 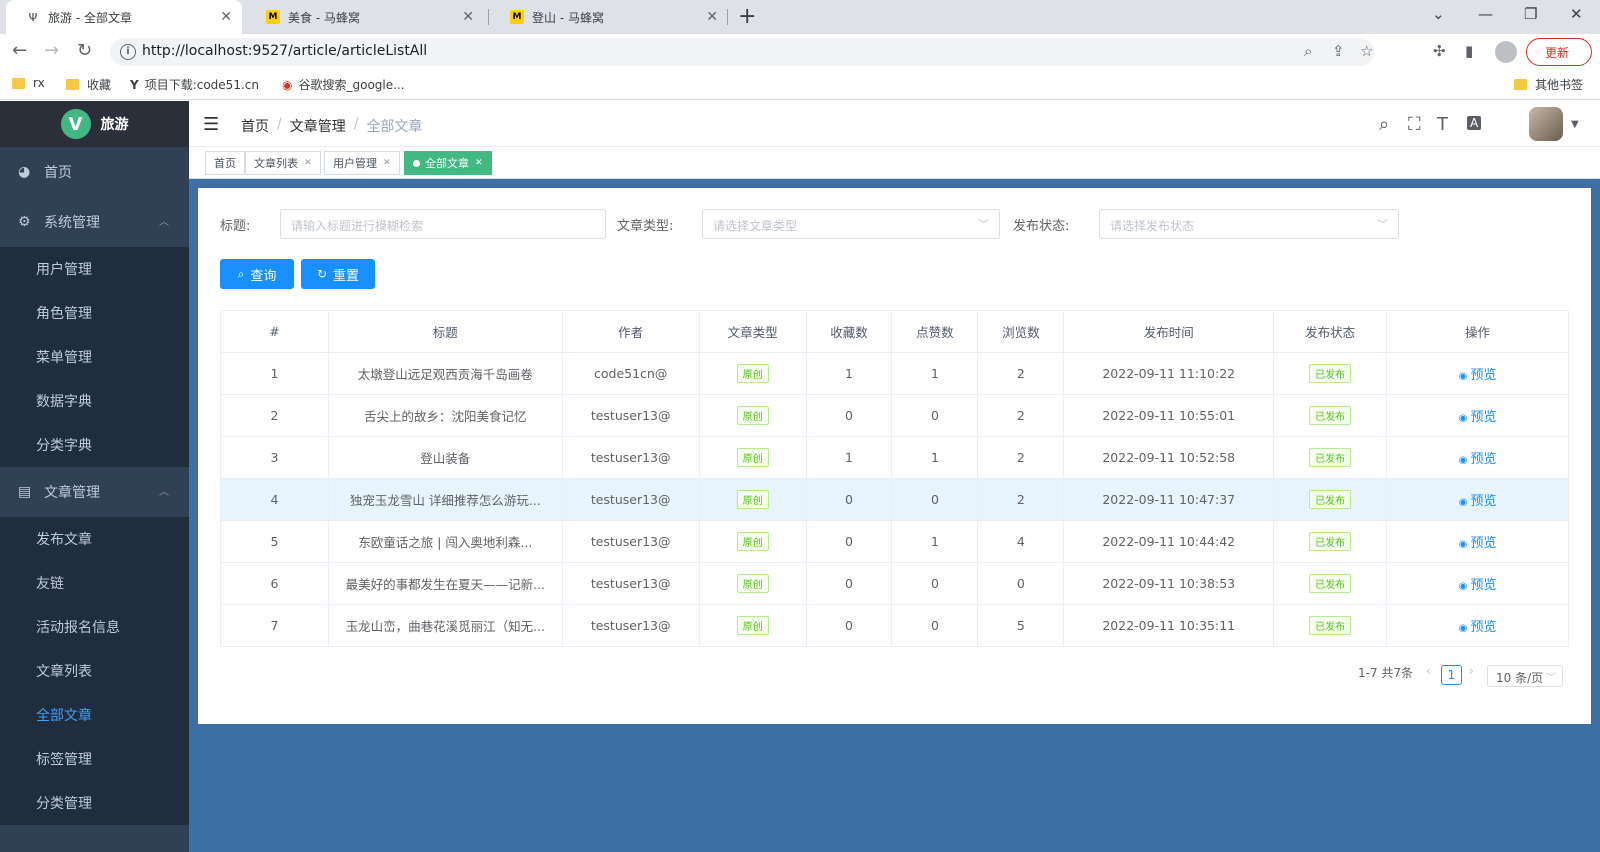 I want to click on sidebar-item-all-articles: 全部文章, so click(x=94, y=715).